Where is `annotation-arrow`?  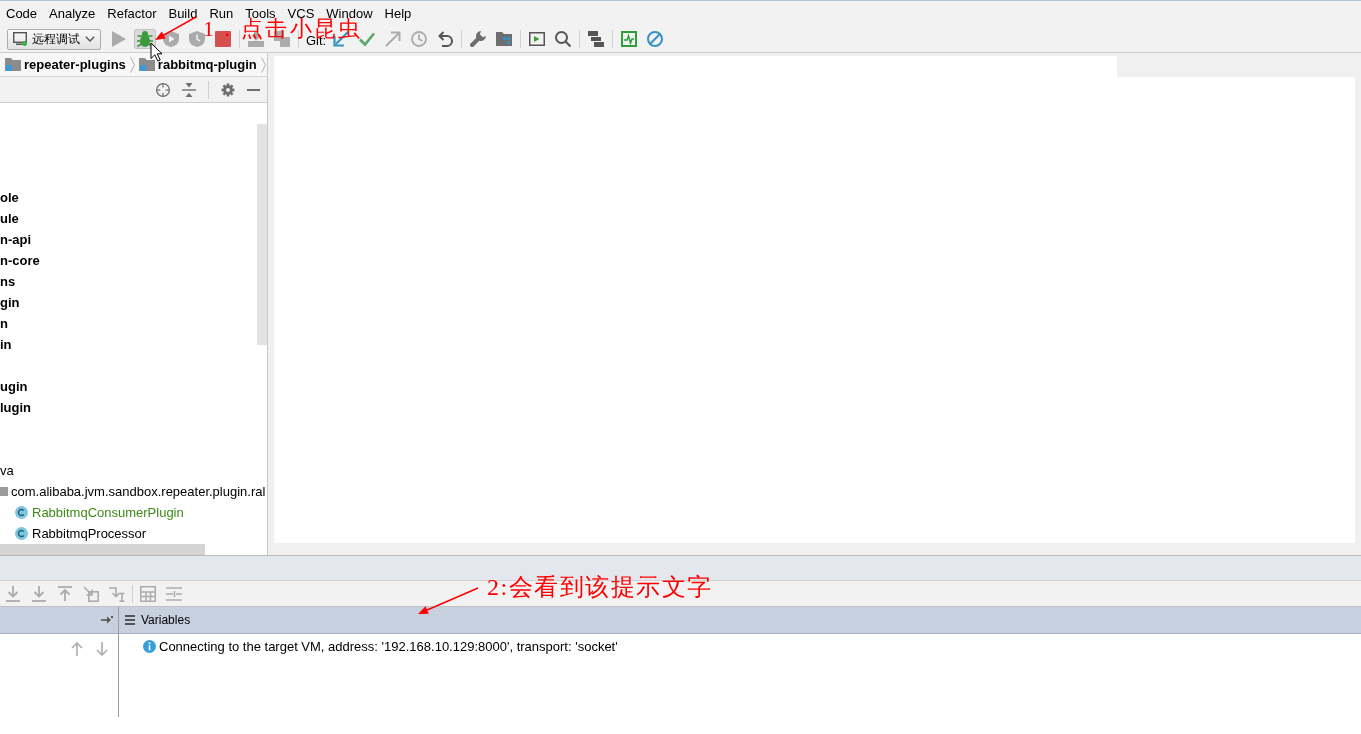 annotation-arrow is located at coordinates (448, 601).